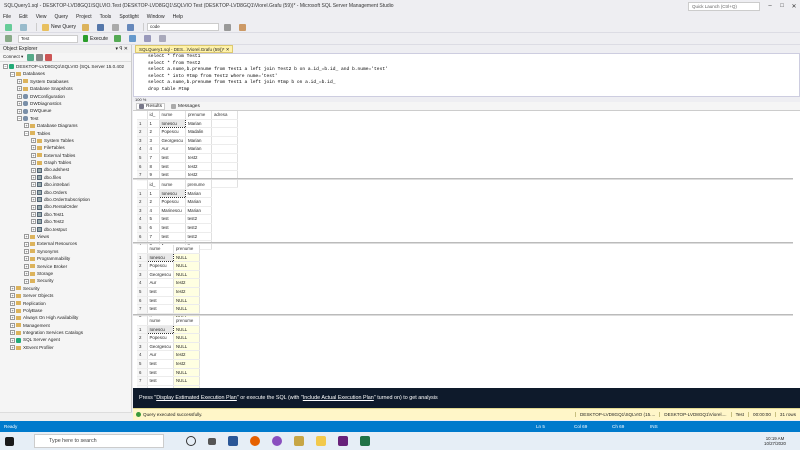 The height and width of the screenshot is (450, 800). I want to click on firefox-icon, so click(255, 441).